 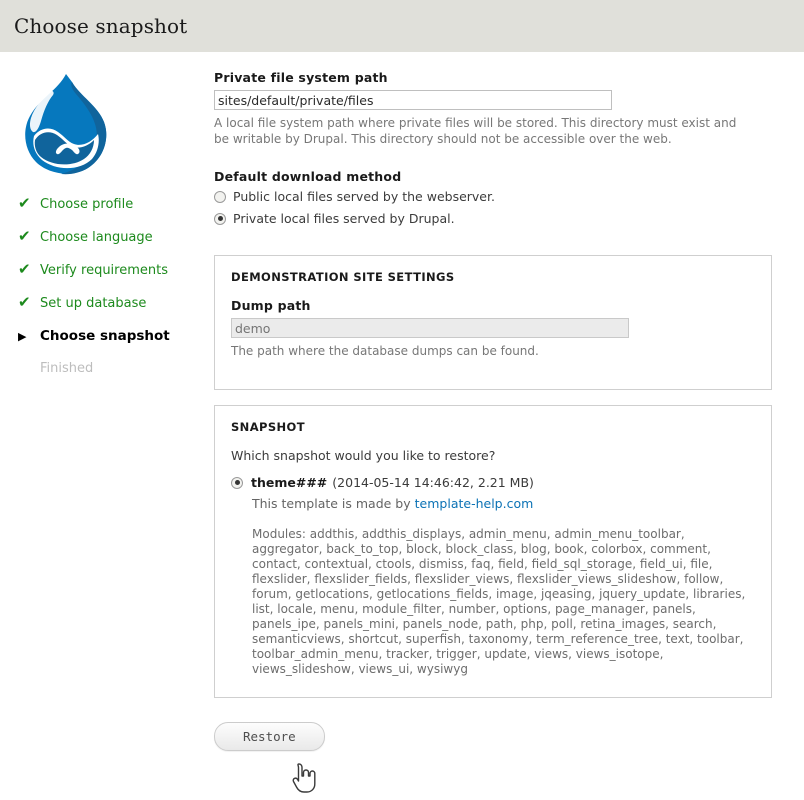 What do you see at coordinates (269, 736) in the screenshot?
I see `restore-button: Restore` at bounding box center [269, 736].